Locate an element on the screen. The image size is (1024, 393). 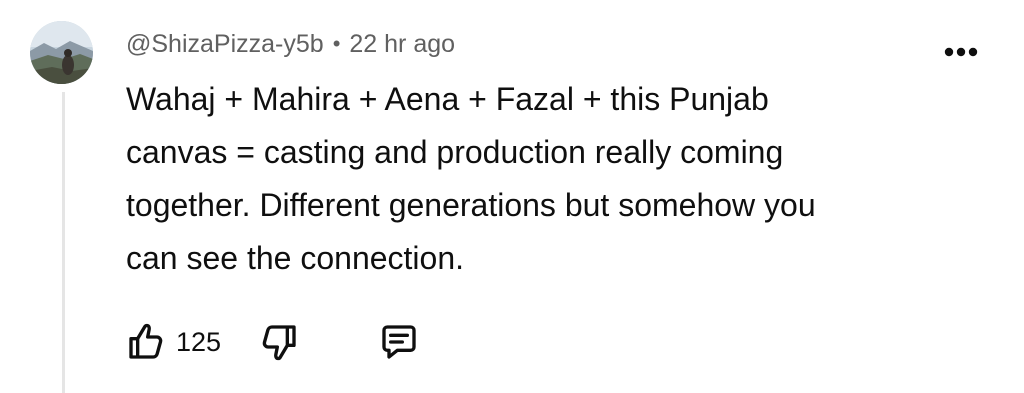
reply-button is located at coordinates (399, 342).